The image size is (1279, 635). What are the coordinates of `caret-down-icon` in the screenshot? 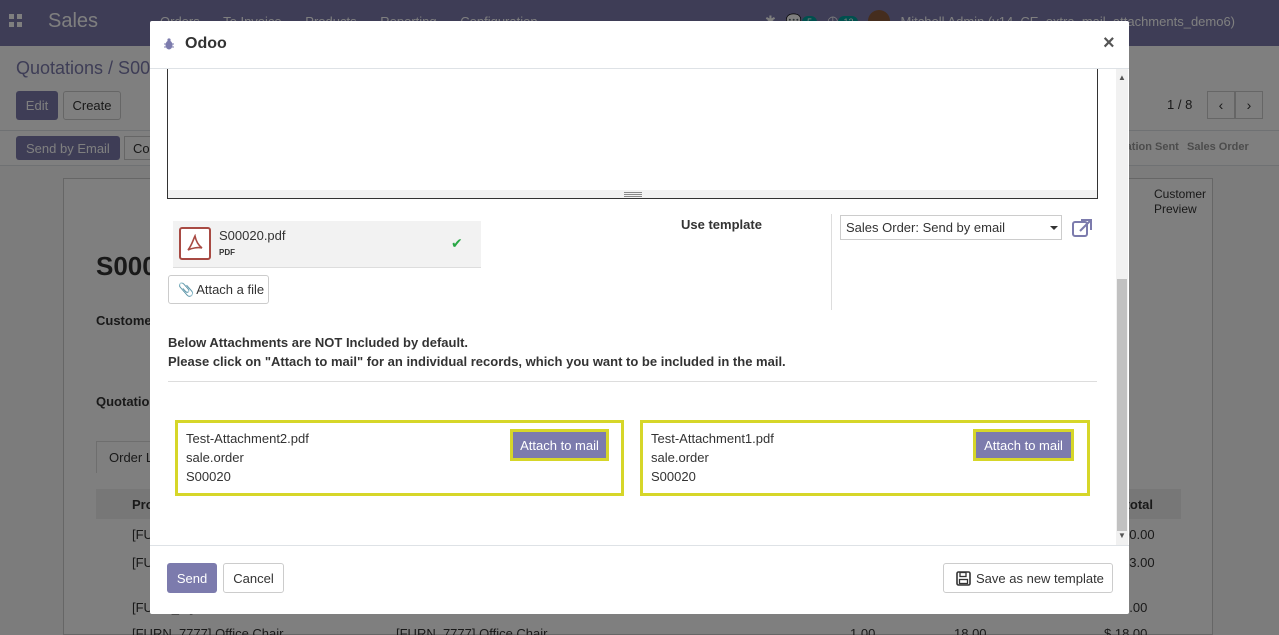 It's located at (1054, 228).